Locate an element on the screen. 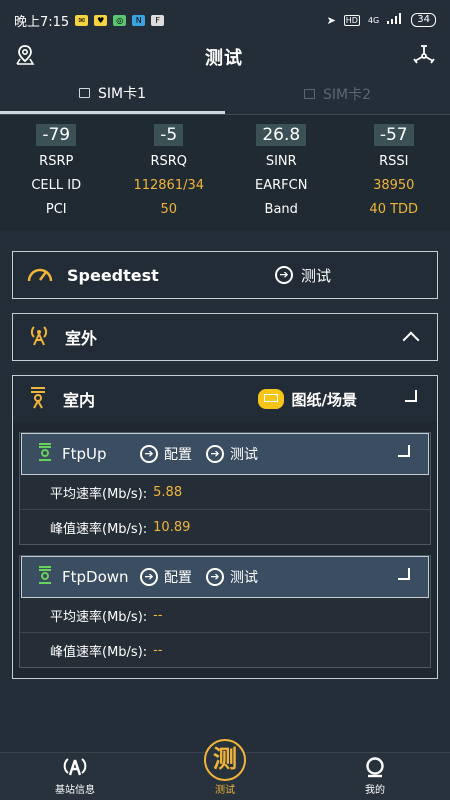 This screenshot has height=800, width=450. tab-sim2-label: SIM卡2 is located at coordinates (346, 95).